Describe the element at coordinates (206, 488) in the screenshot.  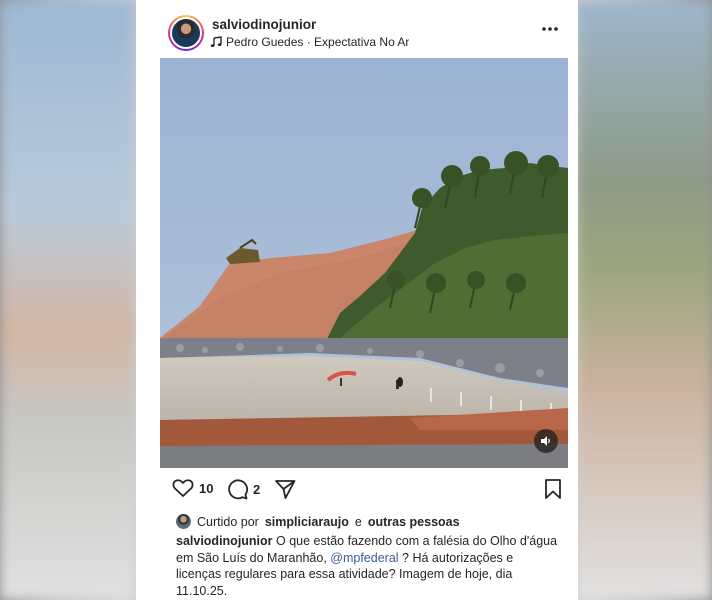
I see `likes-count: 10` at that location.